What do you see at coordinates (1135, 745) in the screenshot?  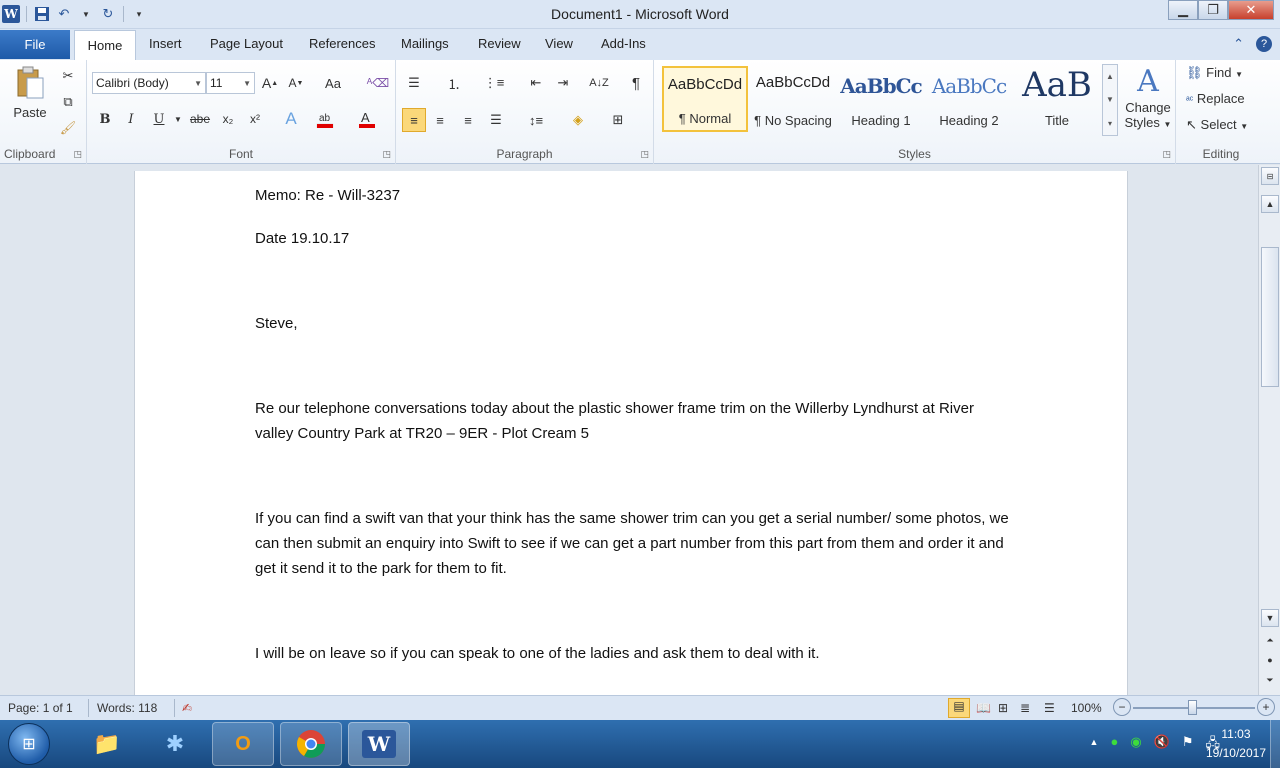 I see `sync-icon: ◉` at bounding box center [1135, 745].